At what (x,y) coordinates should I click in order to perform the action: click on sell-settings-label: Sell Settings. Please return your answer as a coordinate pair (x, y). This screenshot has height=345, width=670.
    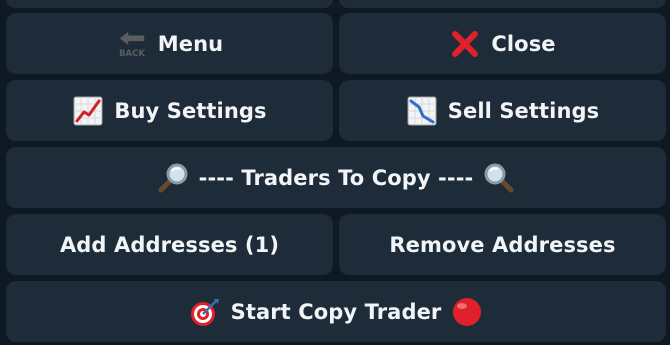
    Looking at the image, I should click on (523, 110).